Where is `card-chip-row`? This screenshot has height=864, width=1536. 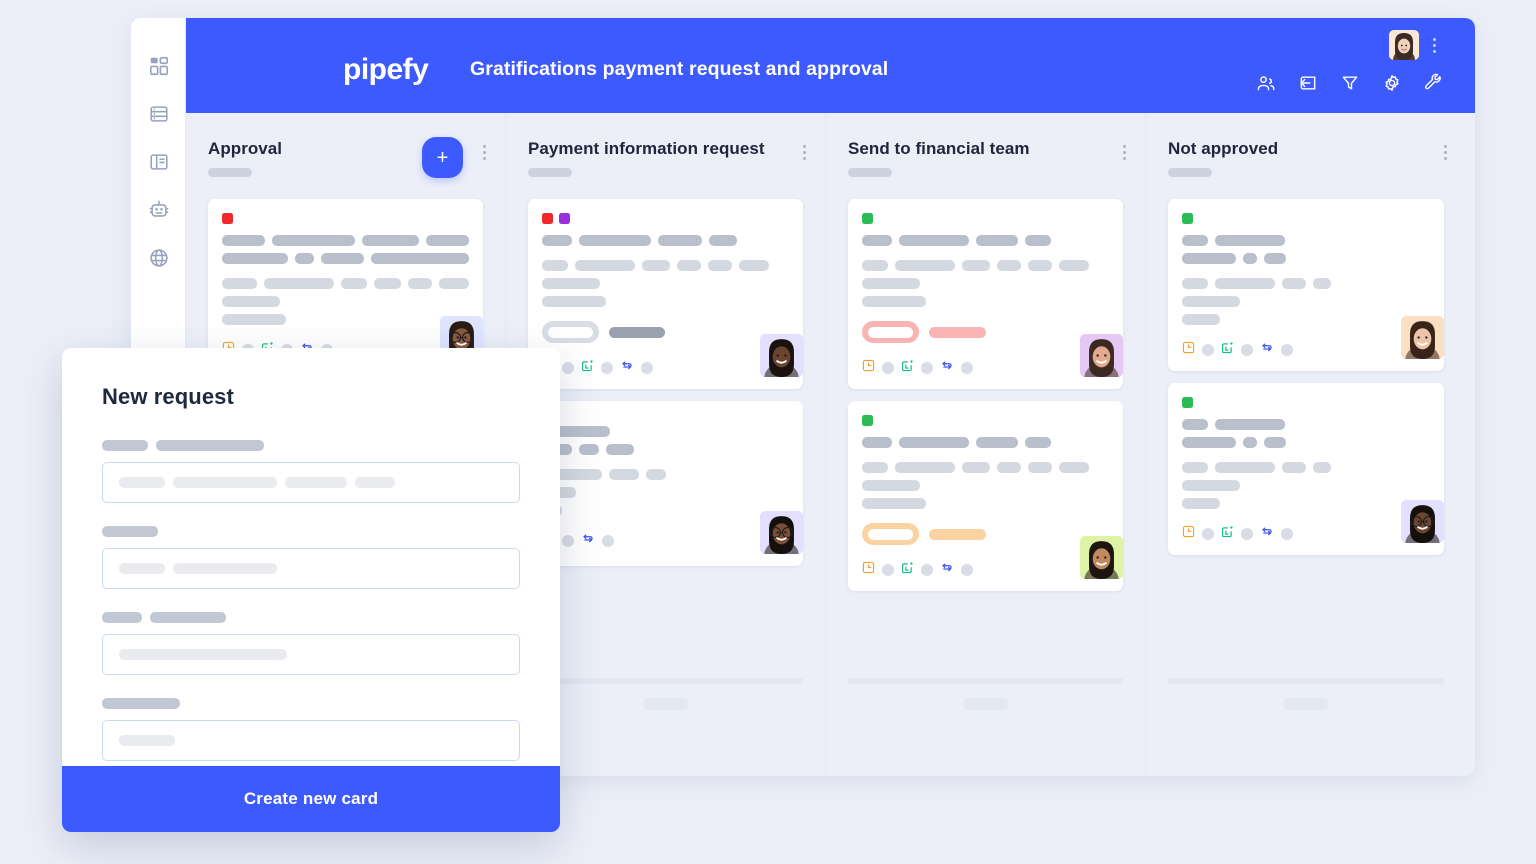
card-chip-row is located at coordinates (665, 332).